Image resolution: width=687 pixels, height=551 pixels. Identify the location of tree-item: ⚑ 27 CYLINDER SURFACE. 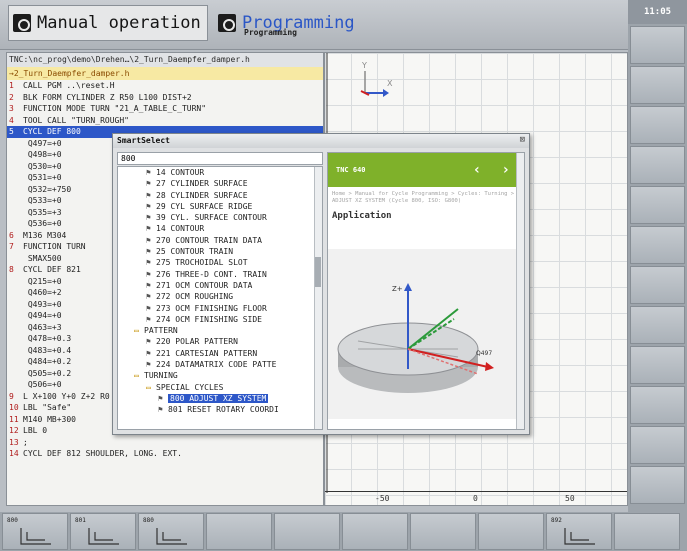
(220, 183).